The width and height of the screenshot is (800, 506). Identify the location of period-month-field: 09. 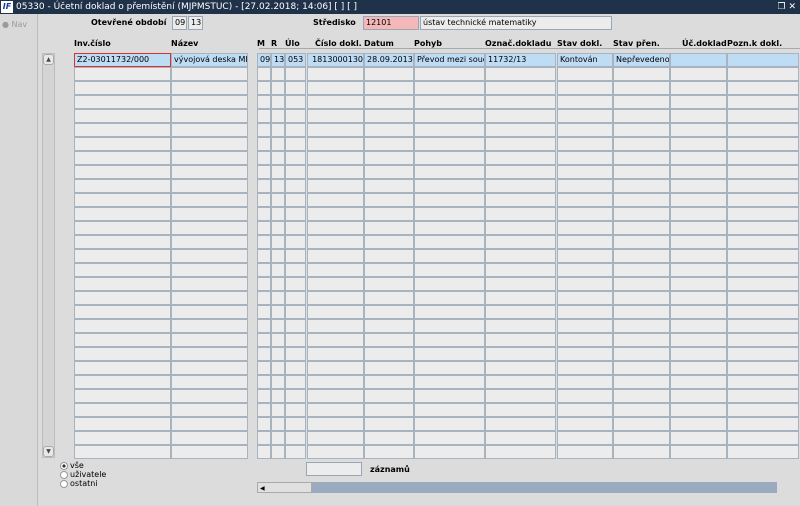
(179, 23).